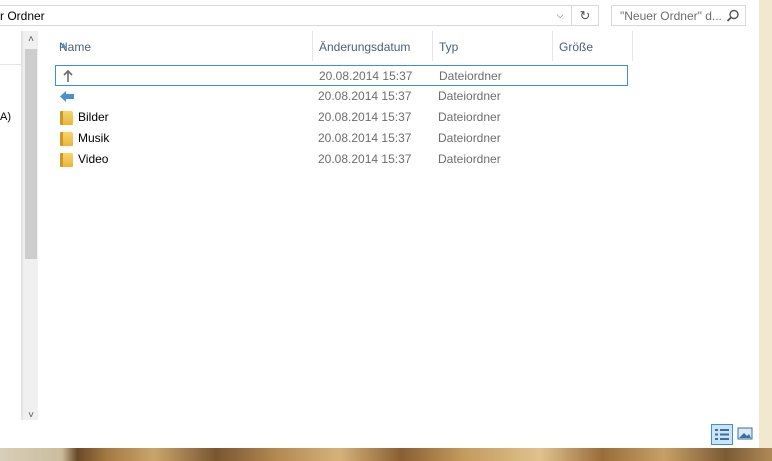 This screenshot has height=461, width=772. Describe the element at coordinates (93, 117) in the screenshot. I see `row-name: Bilder` at that location.